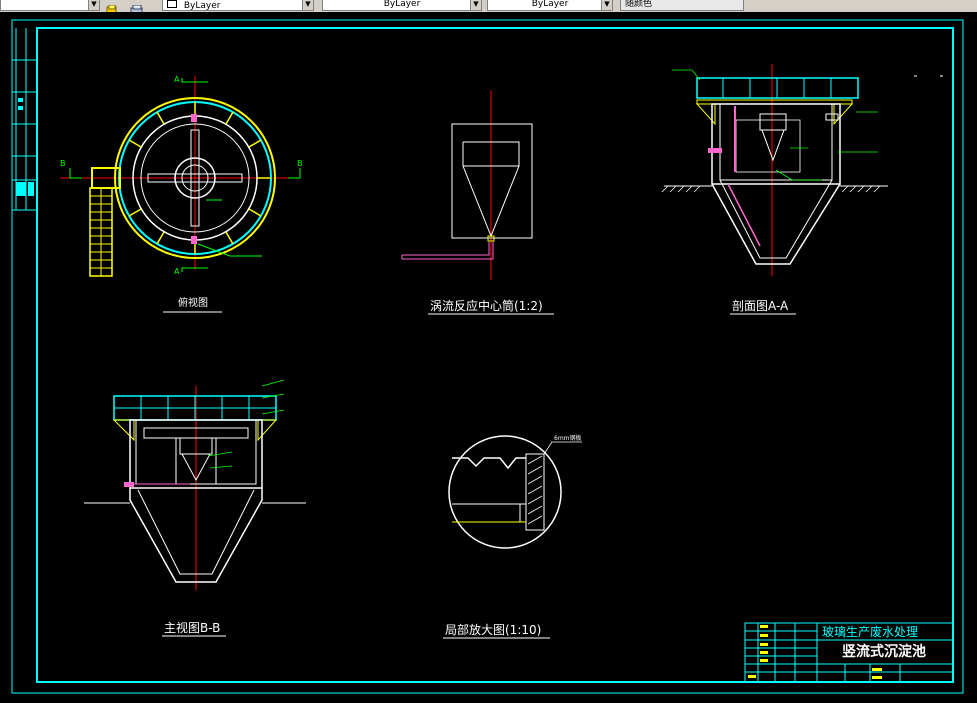  I want to click on layer-states-icon, so click(112, 6).